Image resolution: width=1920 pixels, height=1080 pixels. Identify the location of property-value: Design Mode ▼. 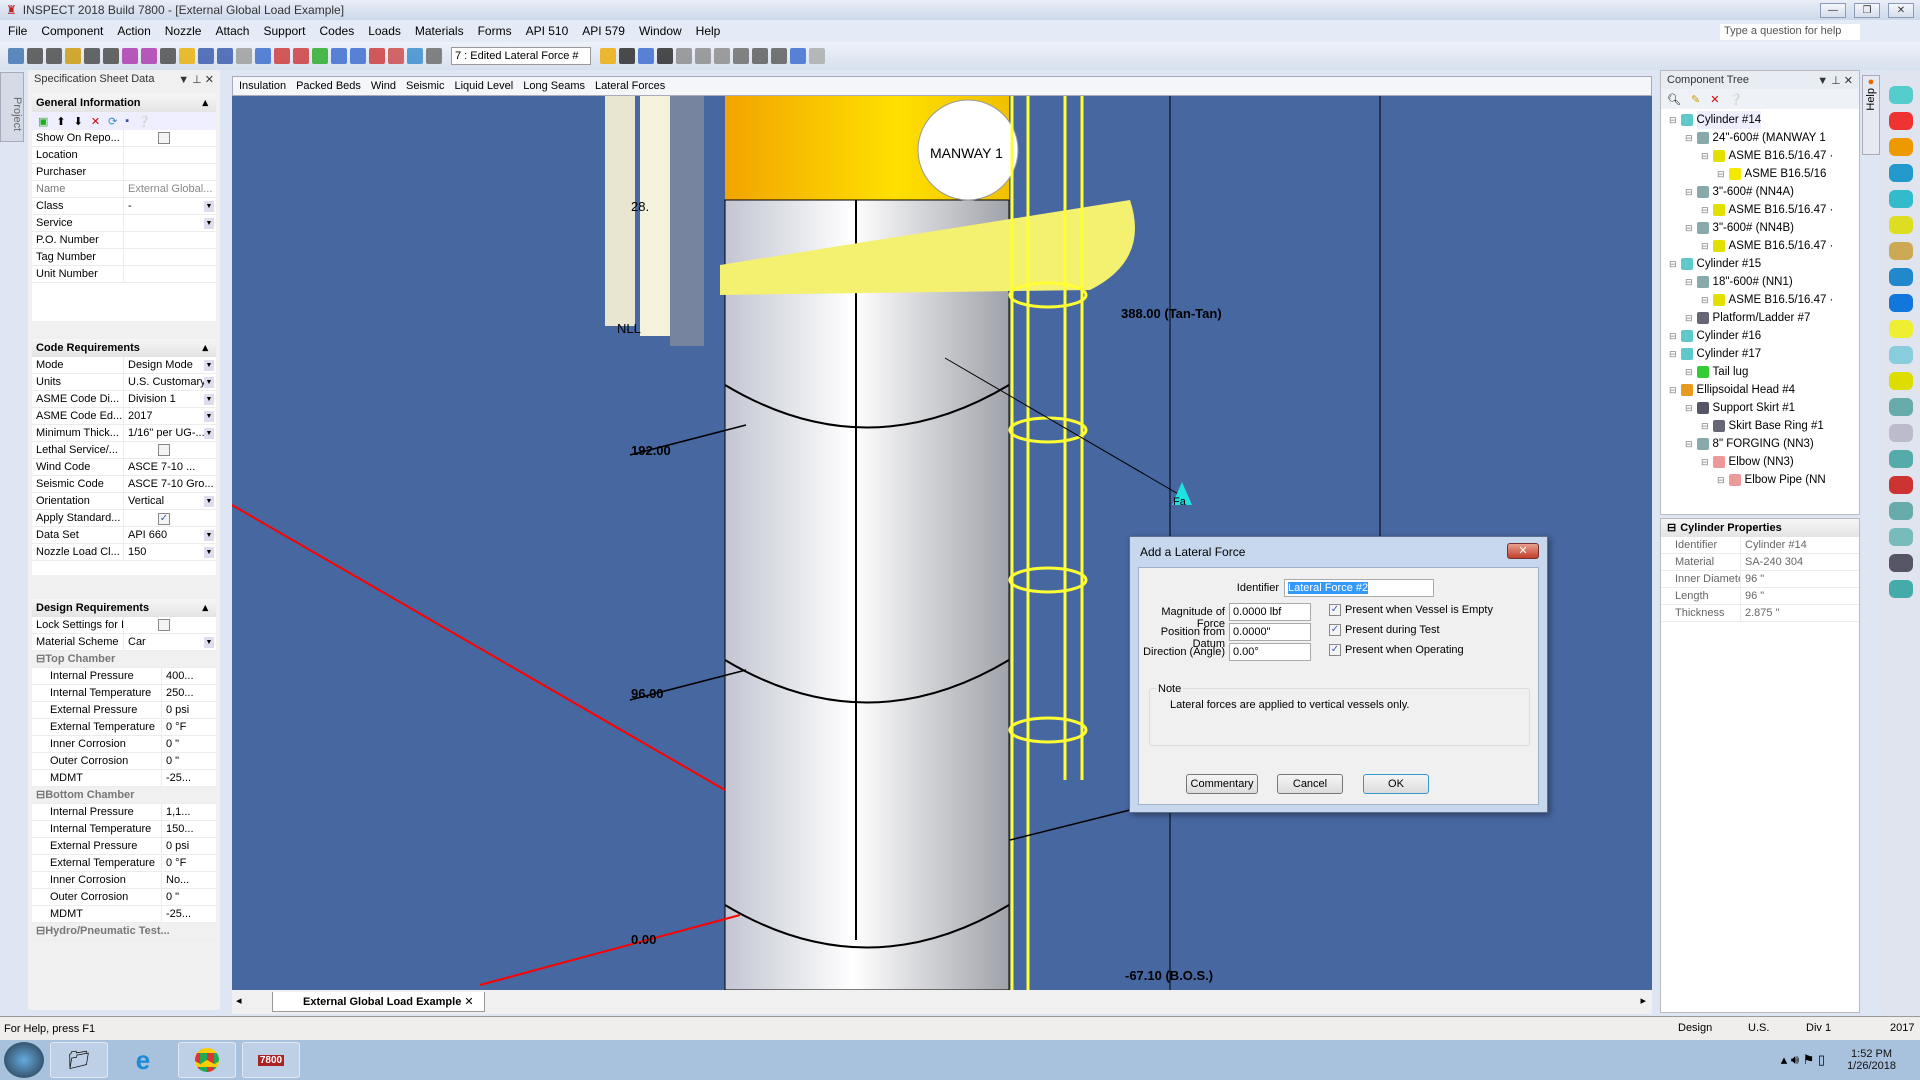
(170, 365).